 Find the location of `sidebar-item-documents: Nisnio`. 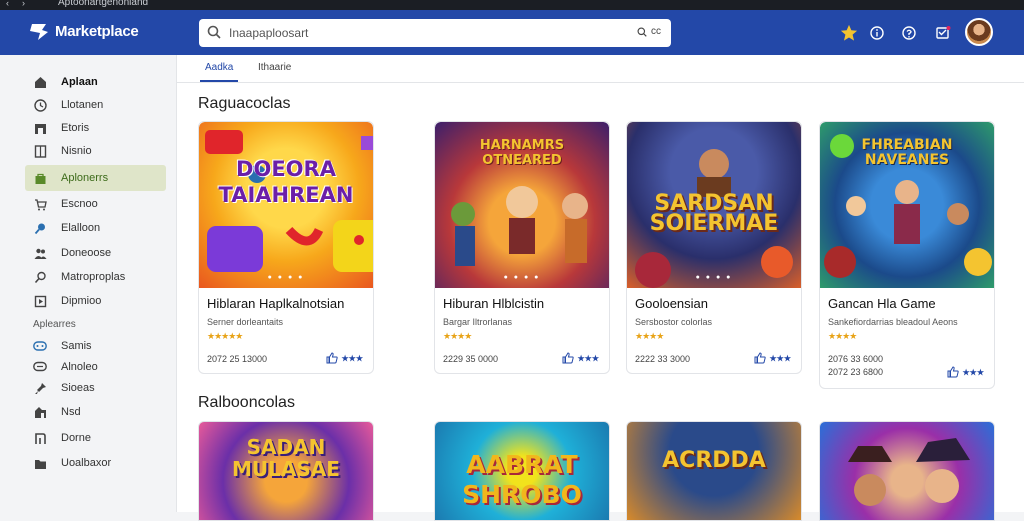

sidebar-item-documents: Nisnio is located at coordinates (95, 151).